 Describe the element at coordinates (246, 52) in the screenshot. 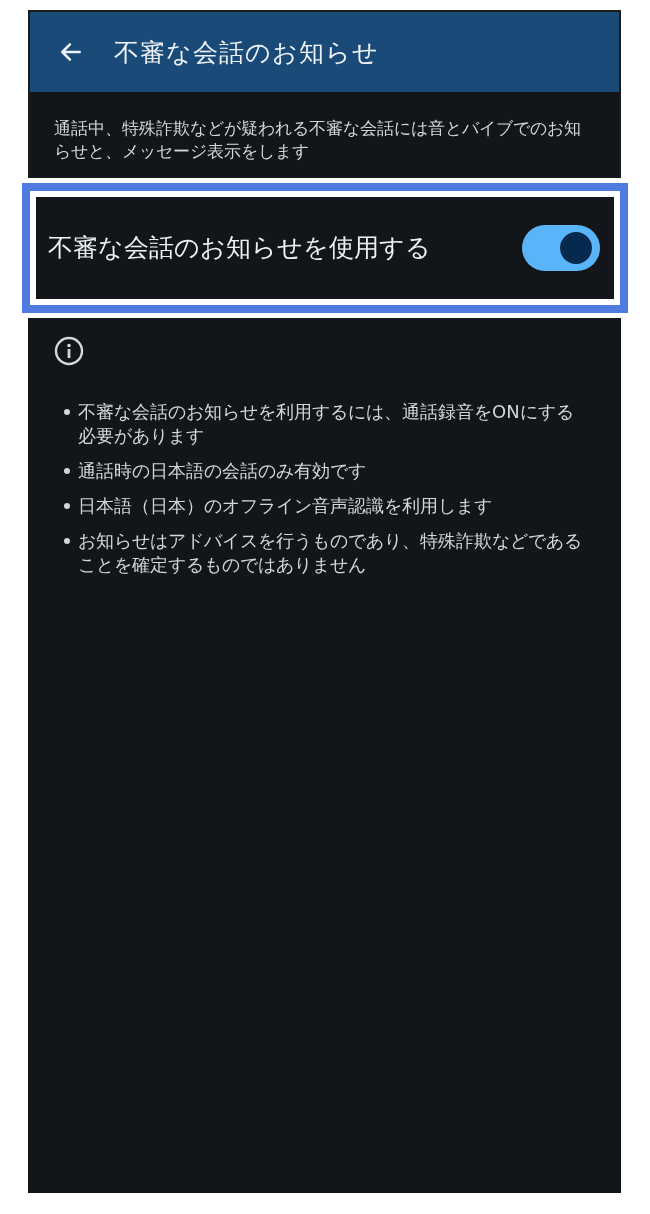

I see `page-title: 不審な会話のお知らせ` at that location.